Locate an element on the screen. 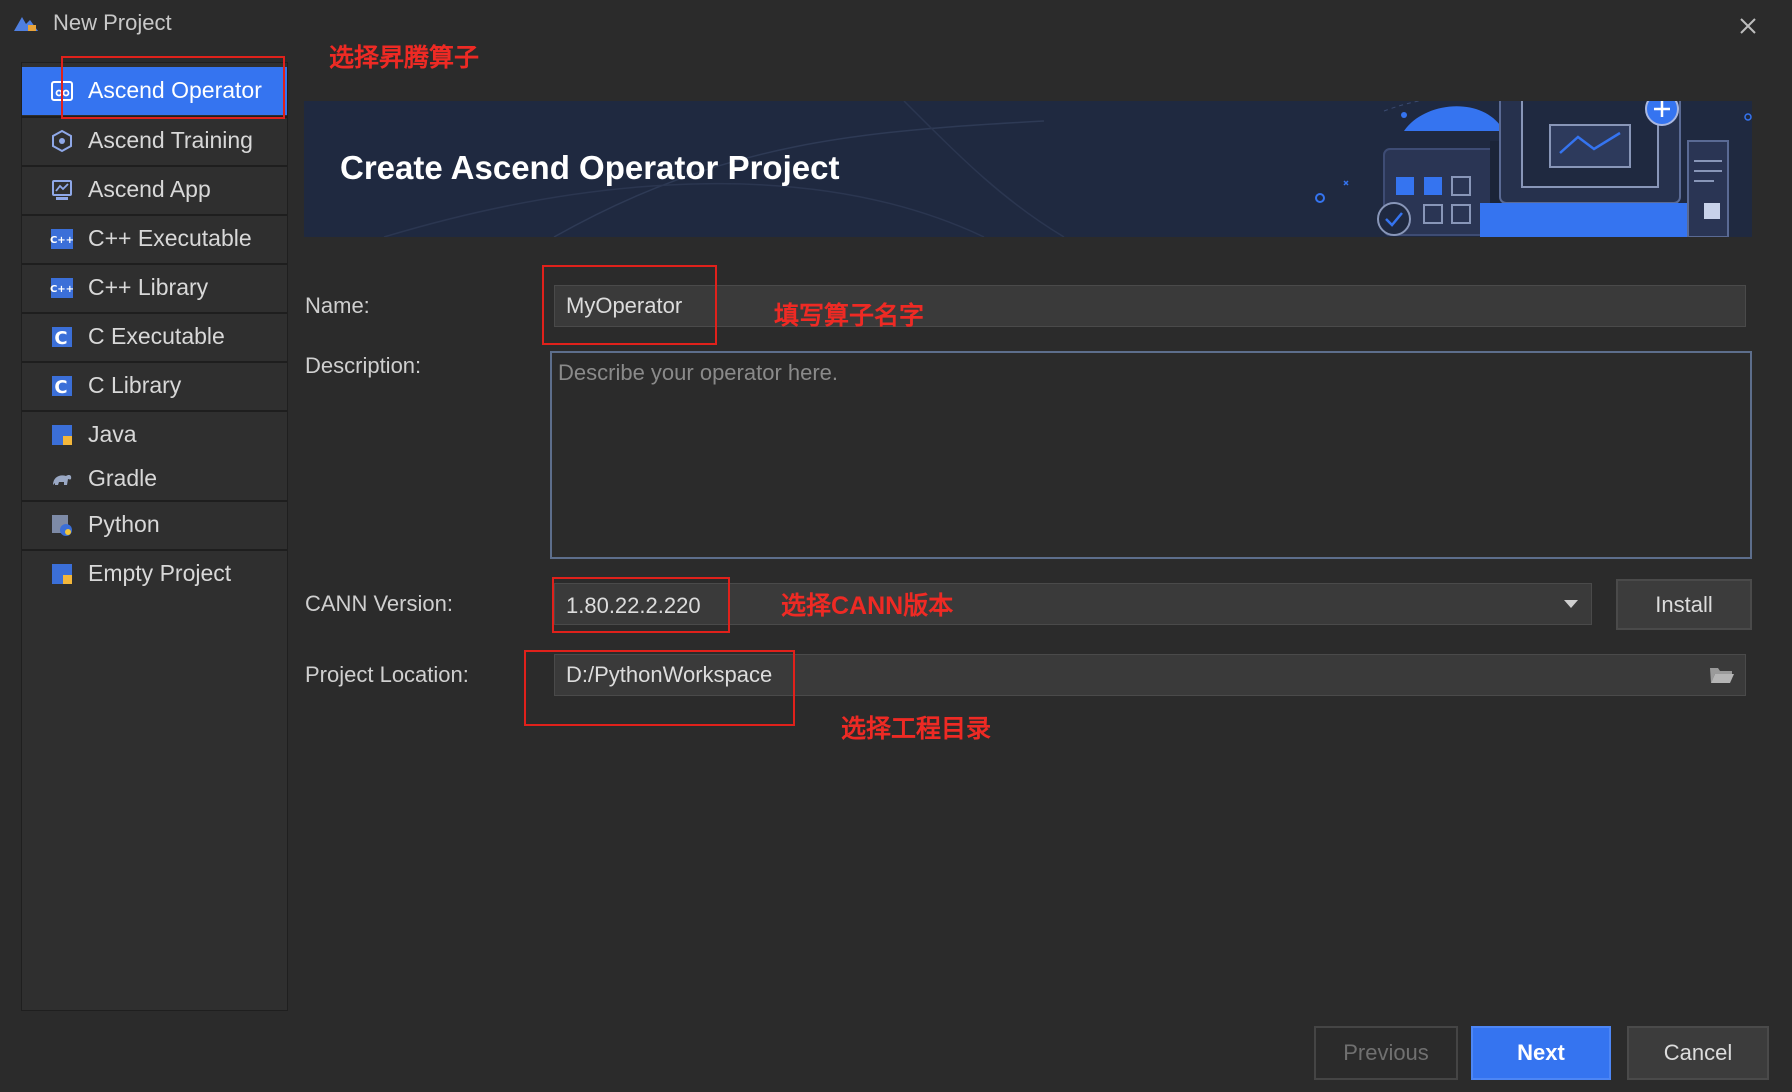  cpp-executable-icon: C++ is located at coordinates (62, 239).